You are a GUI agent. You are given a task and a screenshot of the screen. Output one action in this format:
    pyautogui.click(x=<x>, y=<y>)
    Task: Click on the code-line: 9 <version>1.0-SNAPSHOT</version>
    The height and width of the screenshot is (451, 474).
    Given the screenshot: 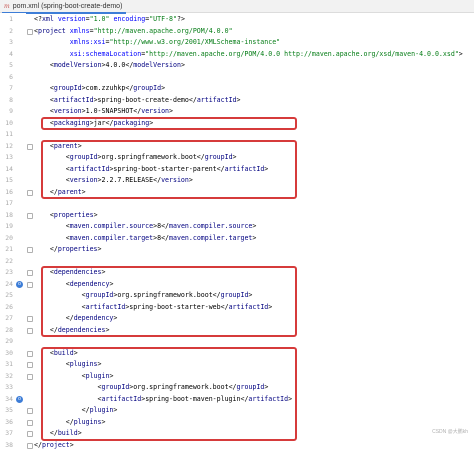 What is the action you would take?
    pyautogui.click(x=237, y=112)
    